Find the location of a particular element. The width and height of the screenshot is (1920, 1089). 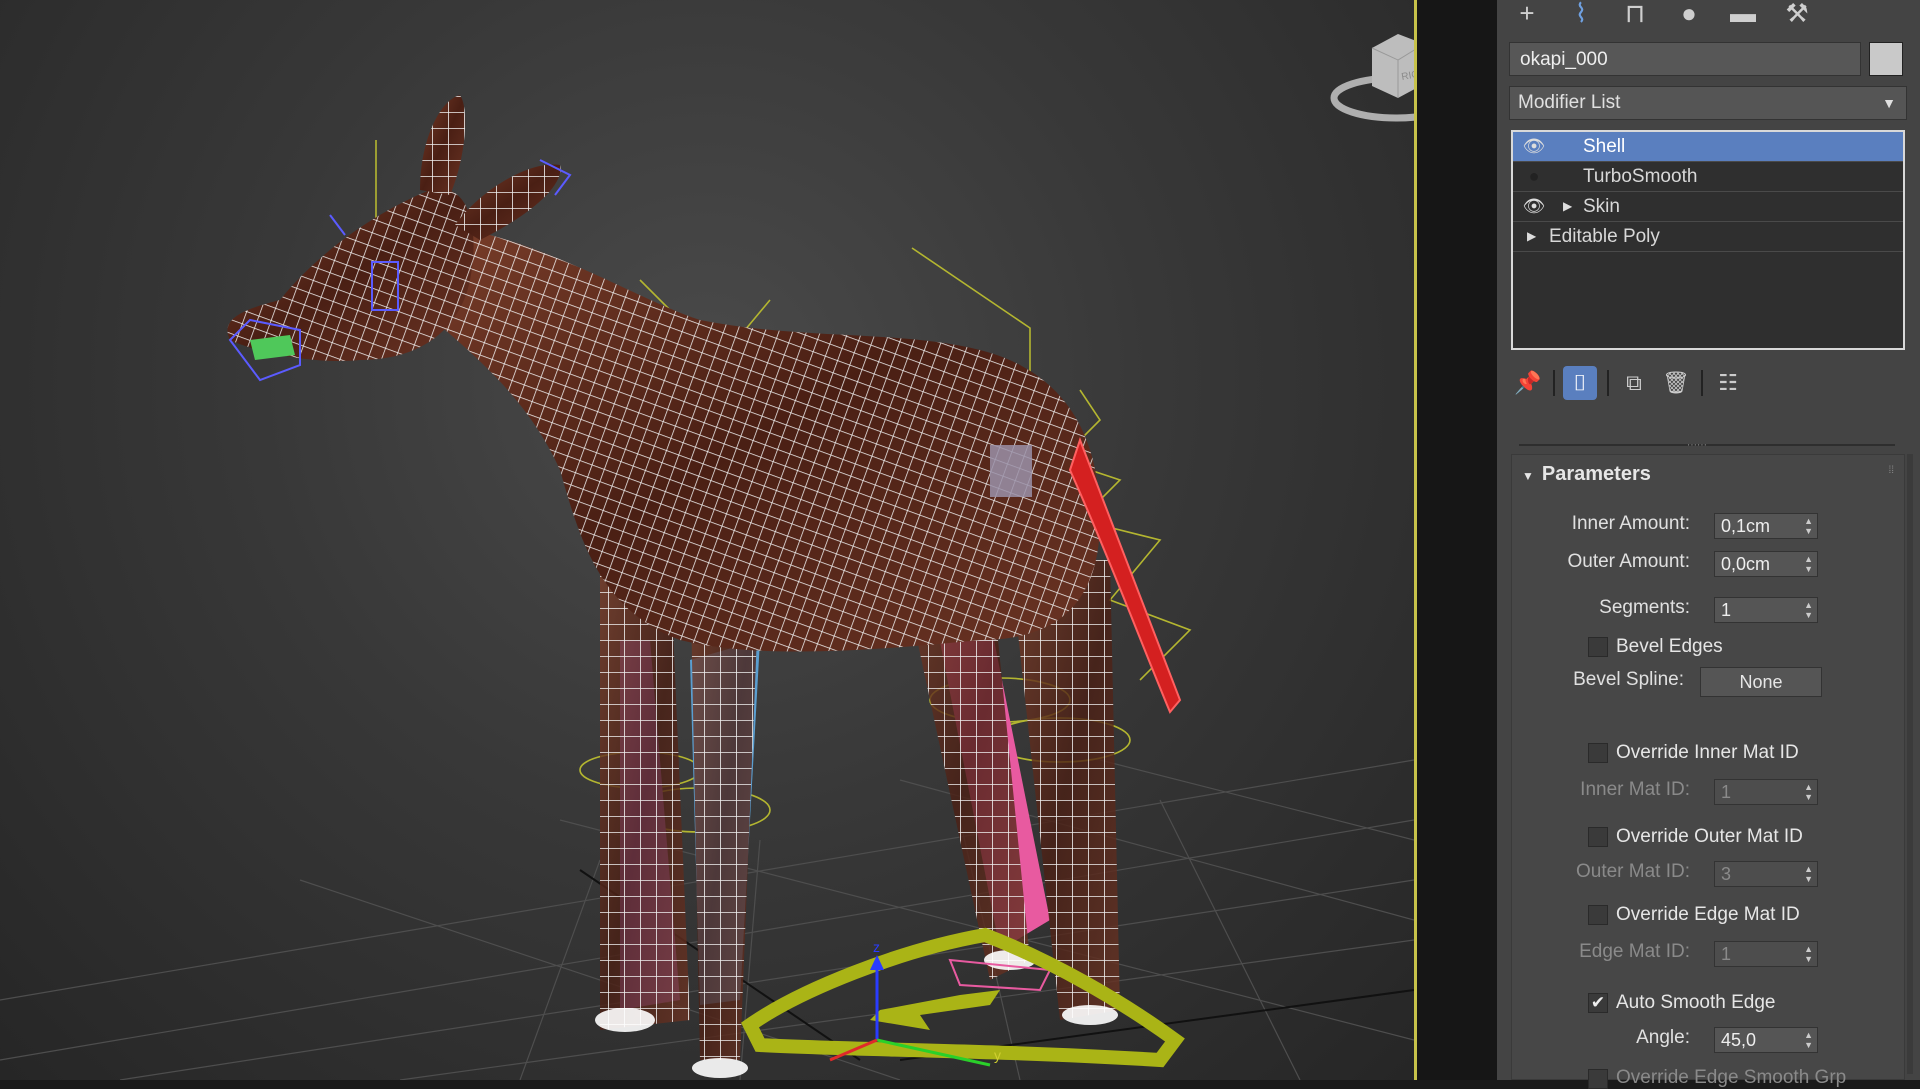

gizmo-z-label: z is located at coordinates (876, 947).